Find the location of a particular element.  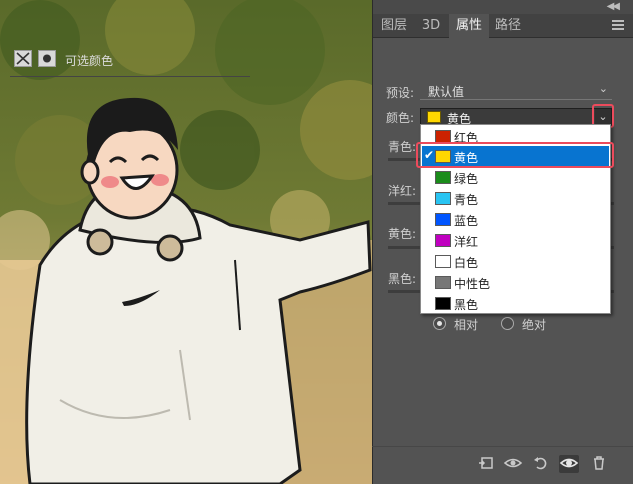

black-swatch is located at coordinates (443, 303).